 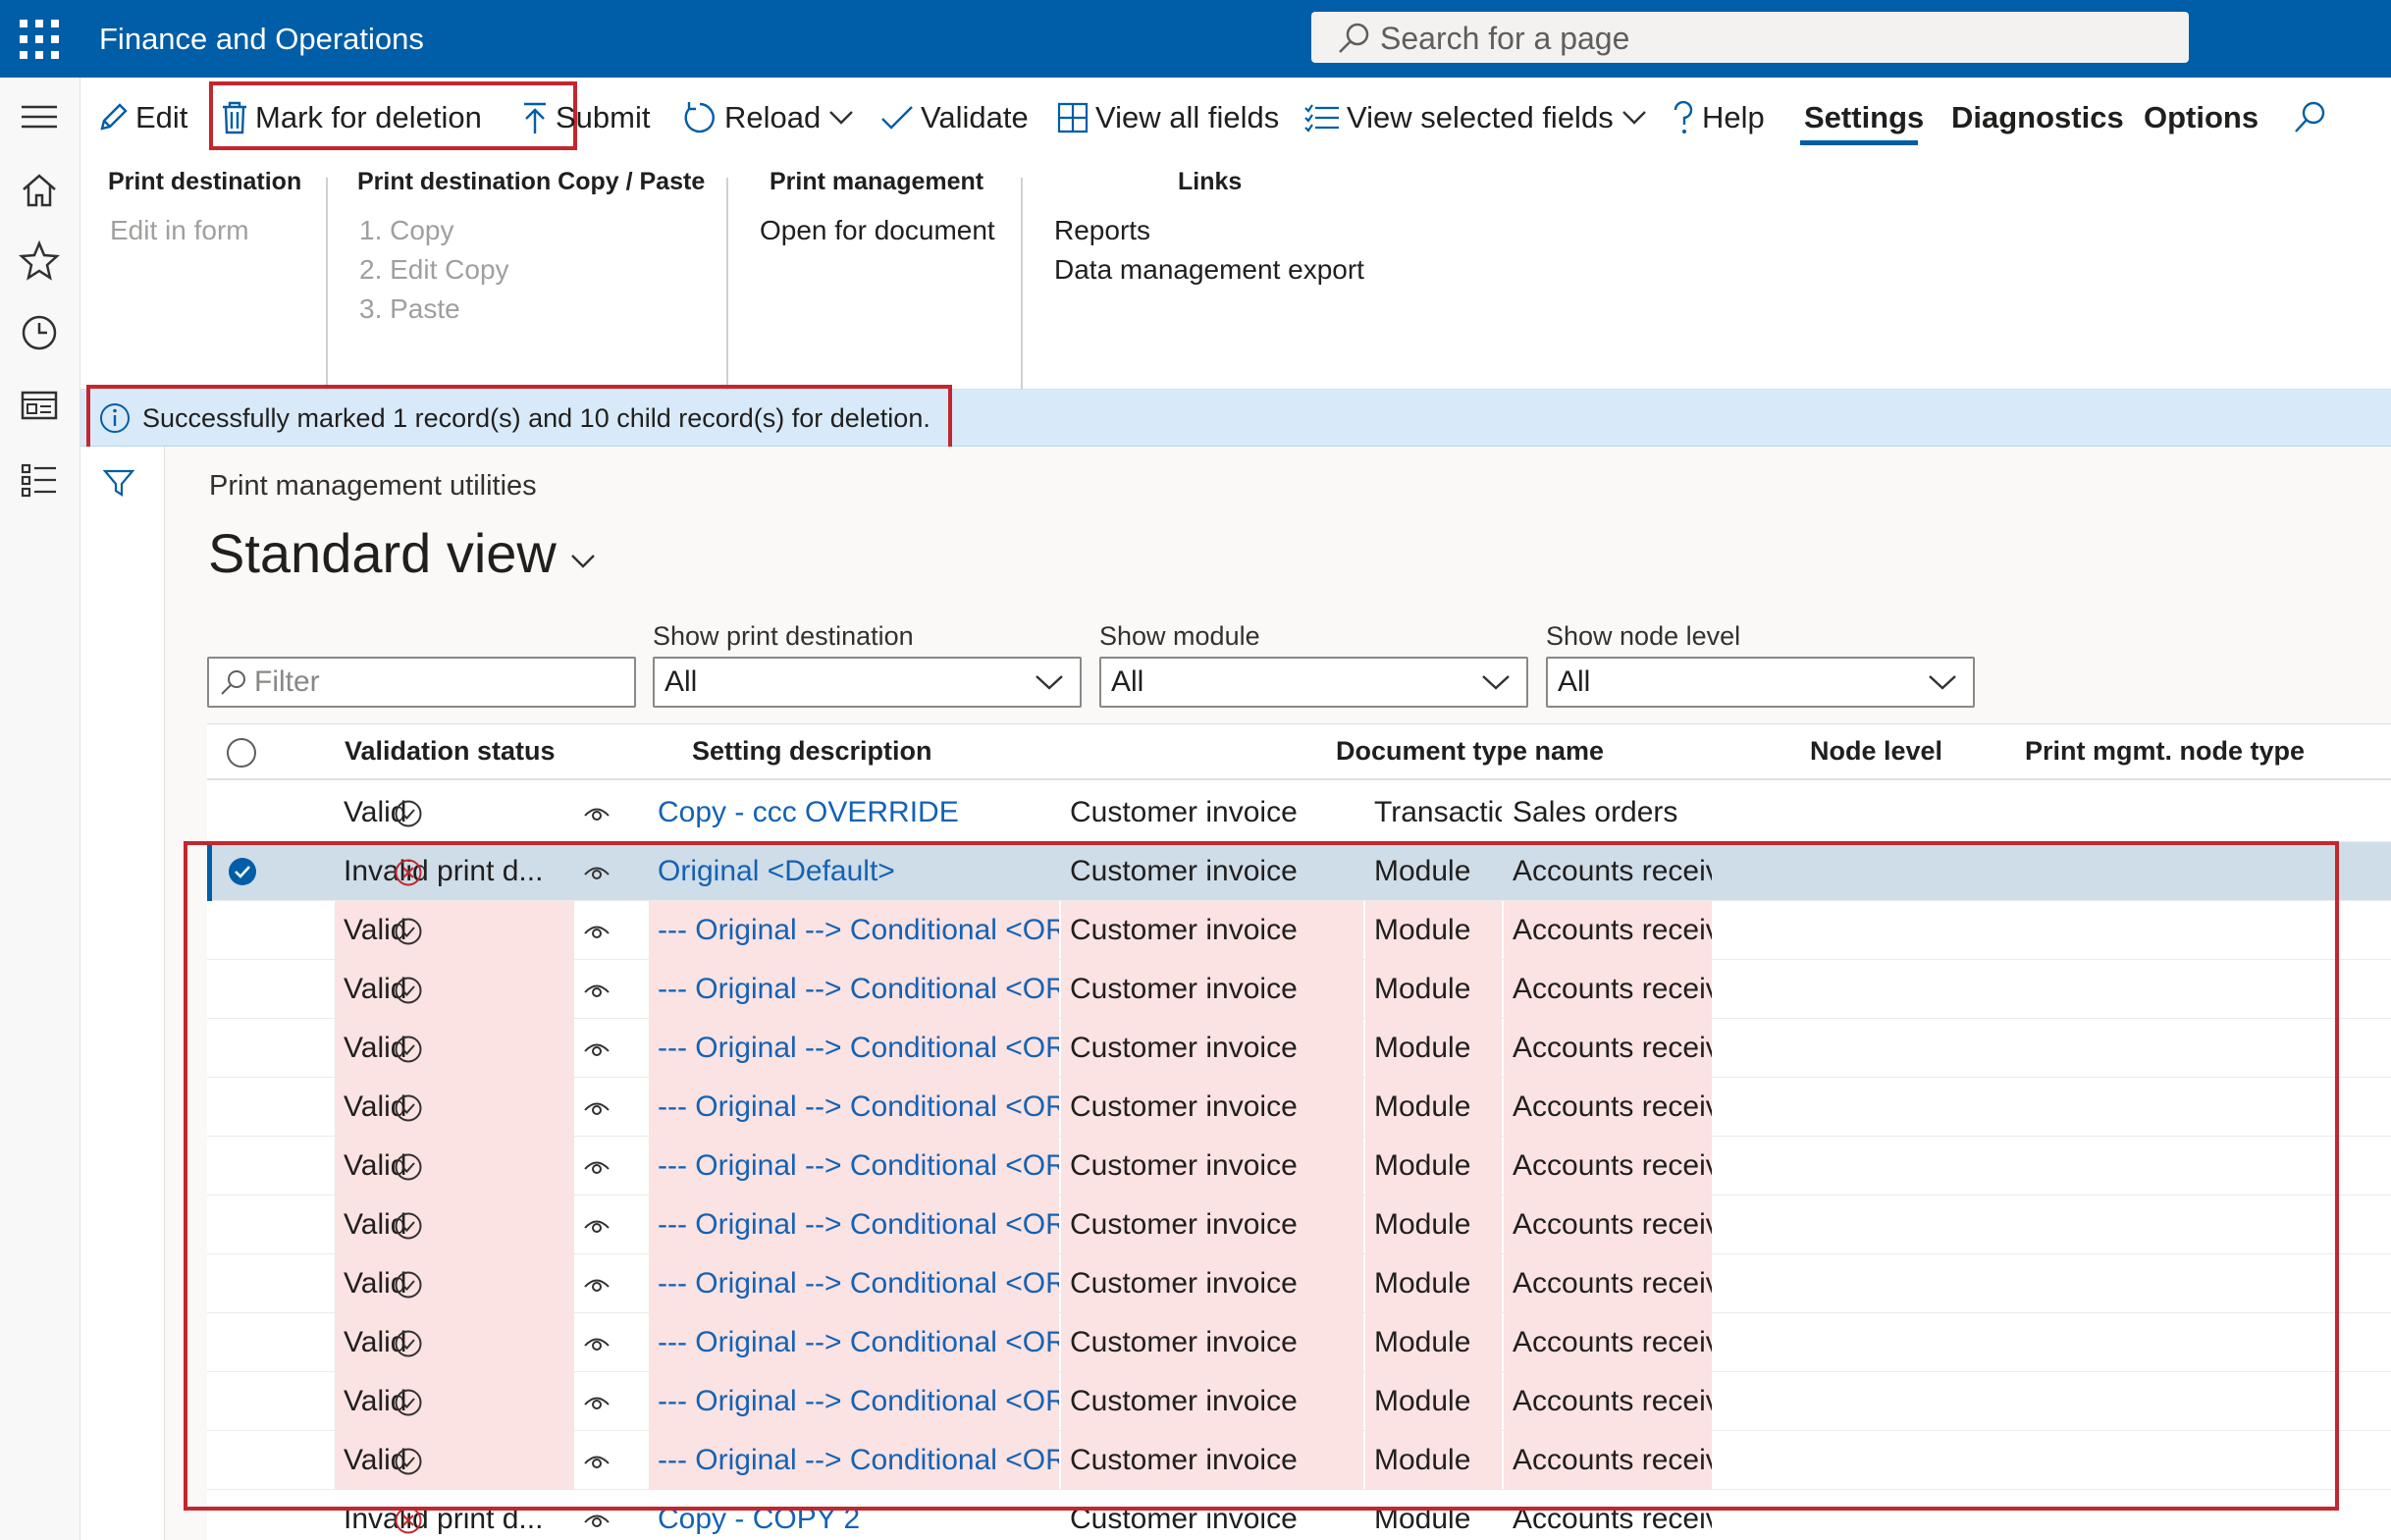 I want to click on grid-filter-placeholder: Filter, so click(x=287, y=681).